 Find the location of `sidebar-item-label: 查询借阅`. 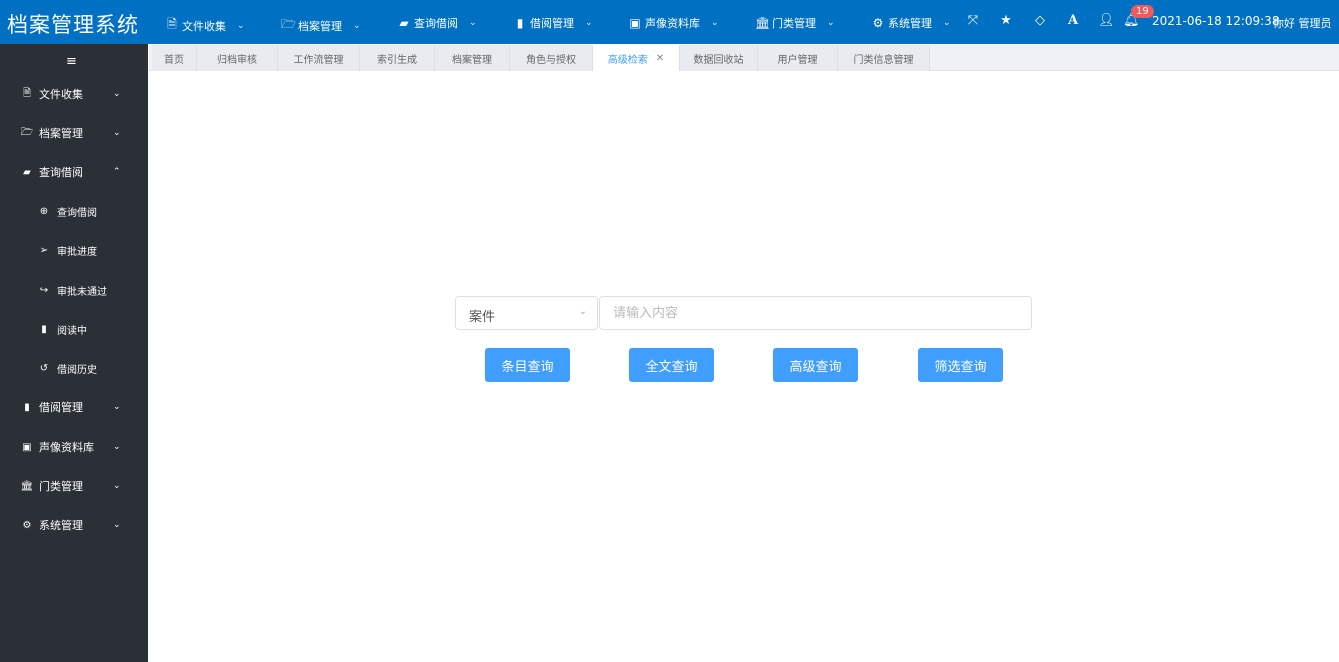

sidebar-item-label: 查询借阅 is located at coordinates (61, 172).